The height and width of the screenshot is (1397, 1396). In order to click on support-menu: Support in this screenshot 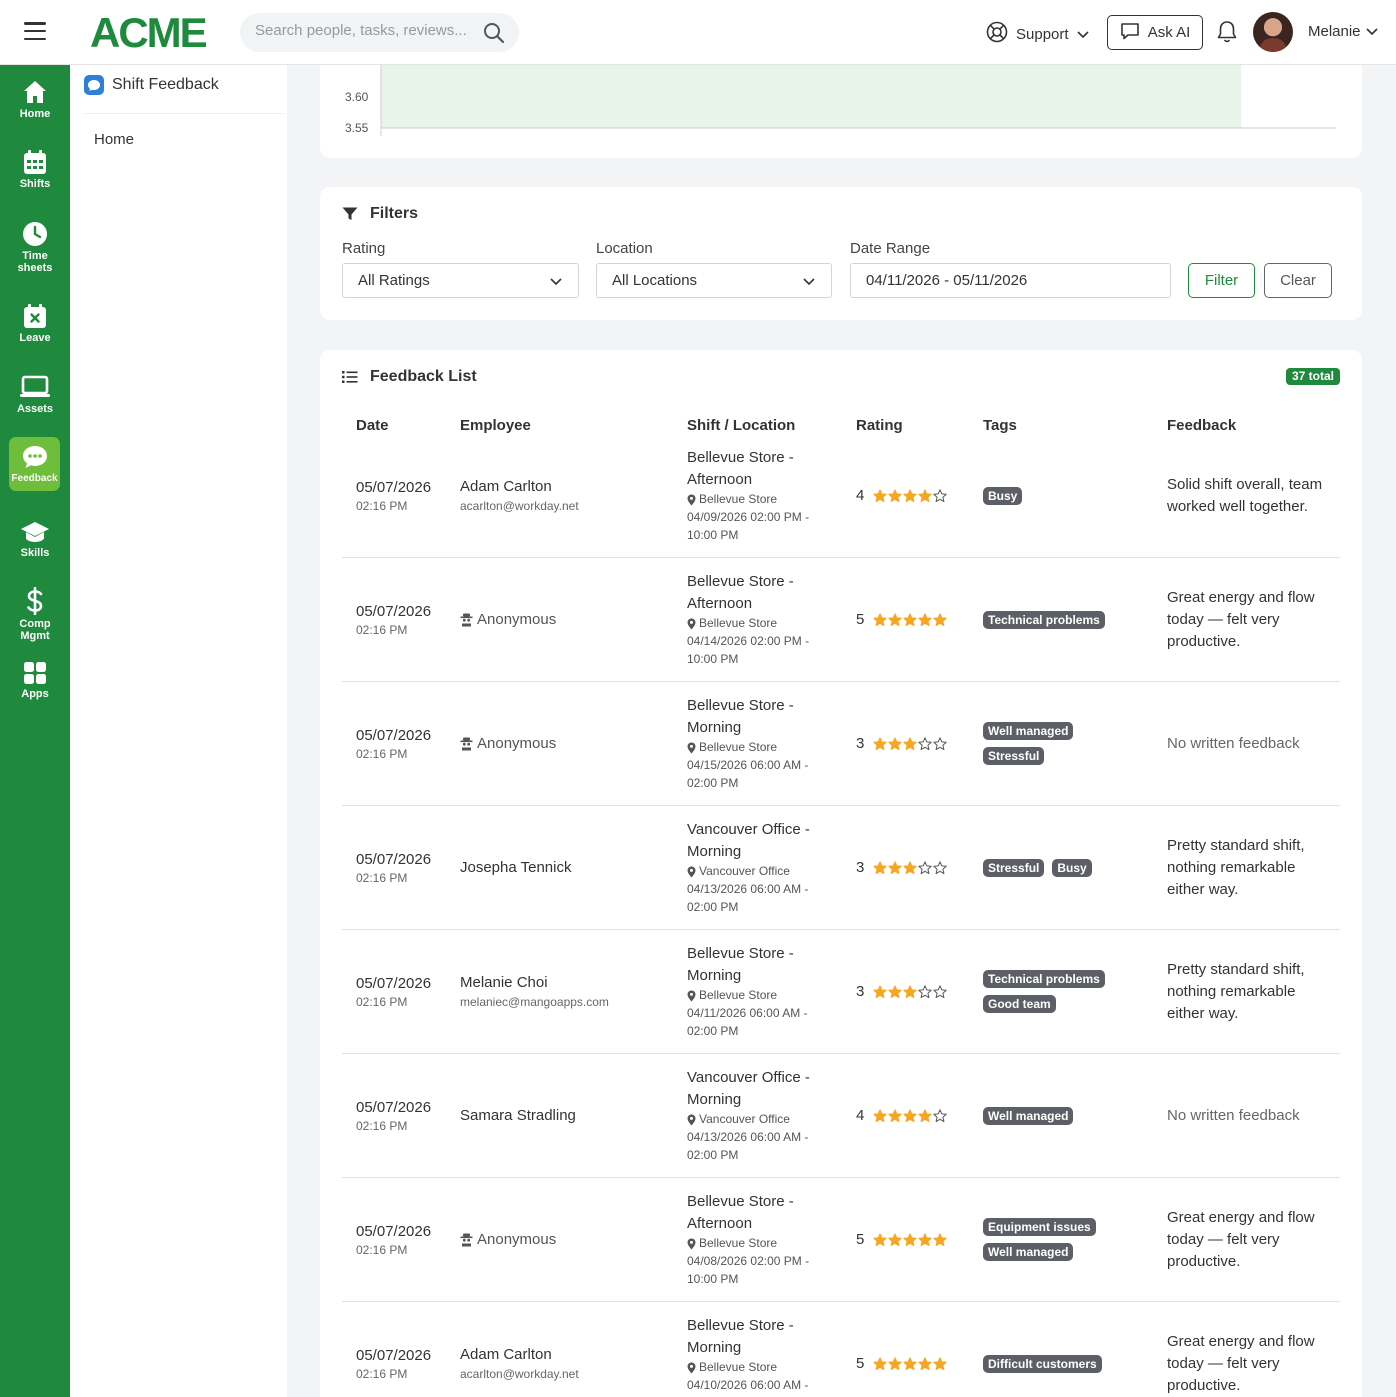, I will do `click(1037, 34)`.